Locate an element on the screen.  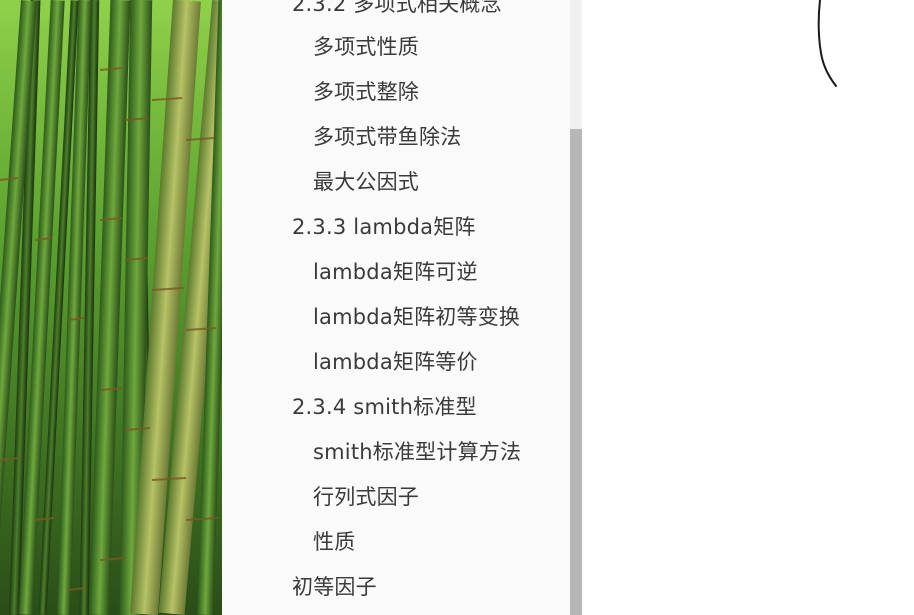
toc-item-lambda-invertible: lambda矩阵可逆 is located at coordinates (395, 272).